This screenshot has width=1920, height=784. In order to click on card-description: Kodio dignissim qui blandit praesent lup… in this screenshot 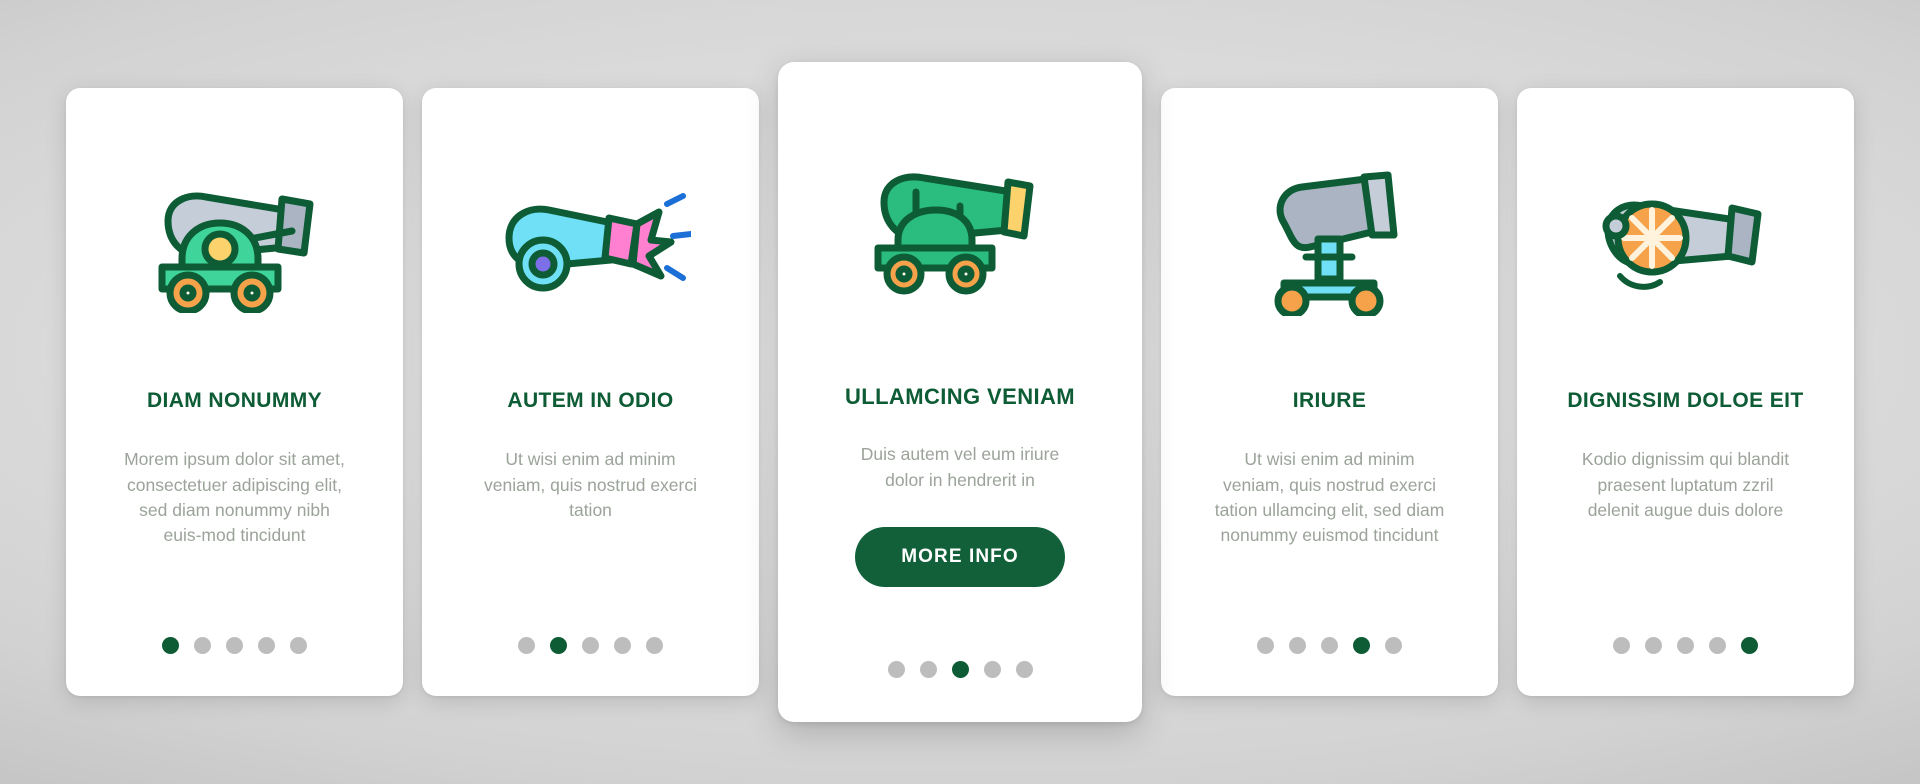, I will do `click(1685, 484)`.